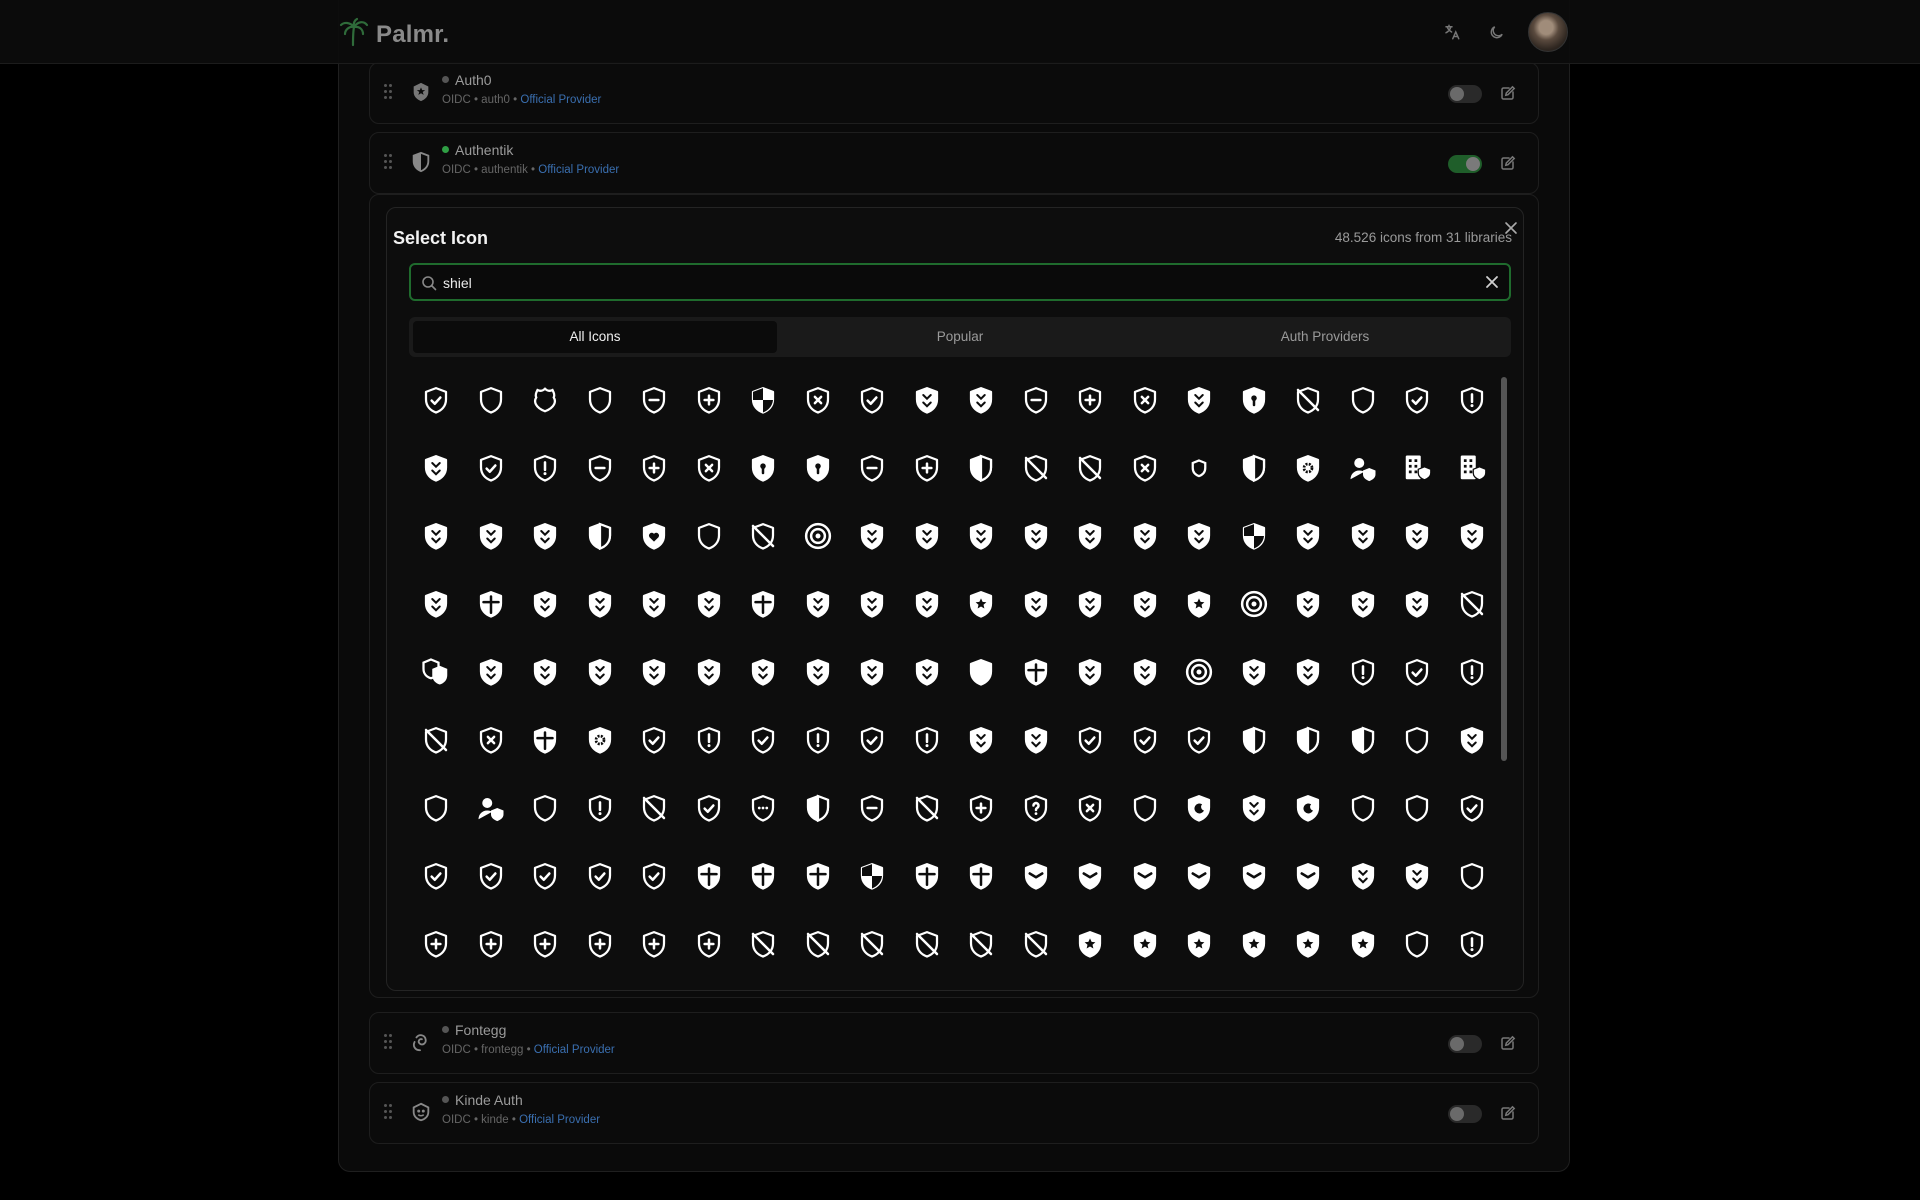 The width and height of the screenshot is (1920, 1200). I want to click on tab-popular: Popular, so click(960, 337).